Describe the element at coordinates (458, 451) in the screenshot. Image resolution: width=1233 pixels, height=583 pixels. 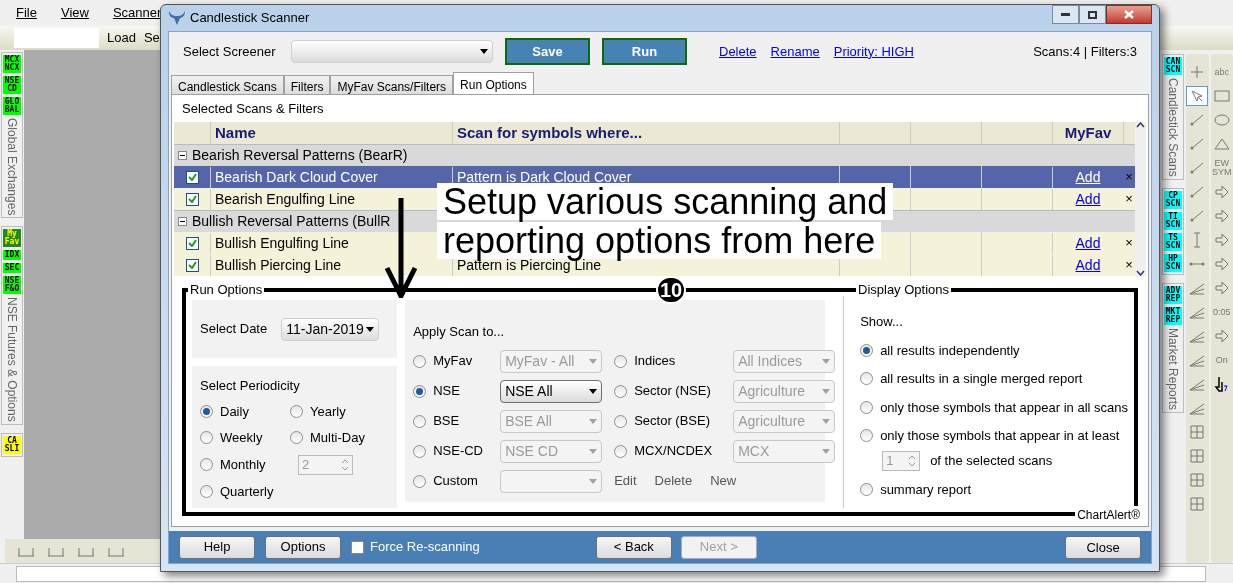
I see `radio-label: NSE-CD` at that location.